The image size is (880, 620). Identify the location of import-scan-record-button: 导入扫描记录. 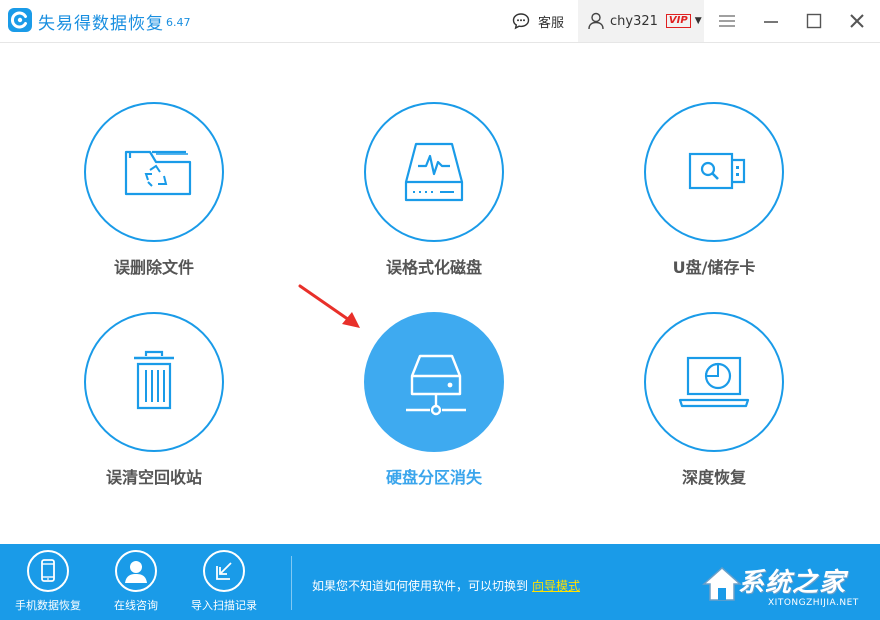
(224, 581).